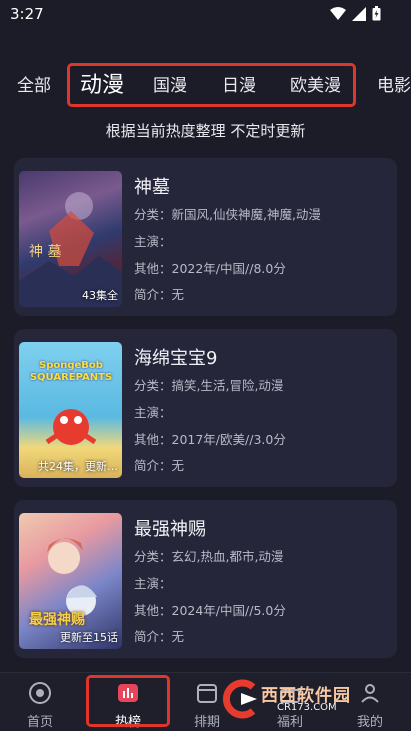  Describe the element at coordinates (57, 620) in the screenshot. I see `poster-logo: 最强神赐` at that location.